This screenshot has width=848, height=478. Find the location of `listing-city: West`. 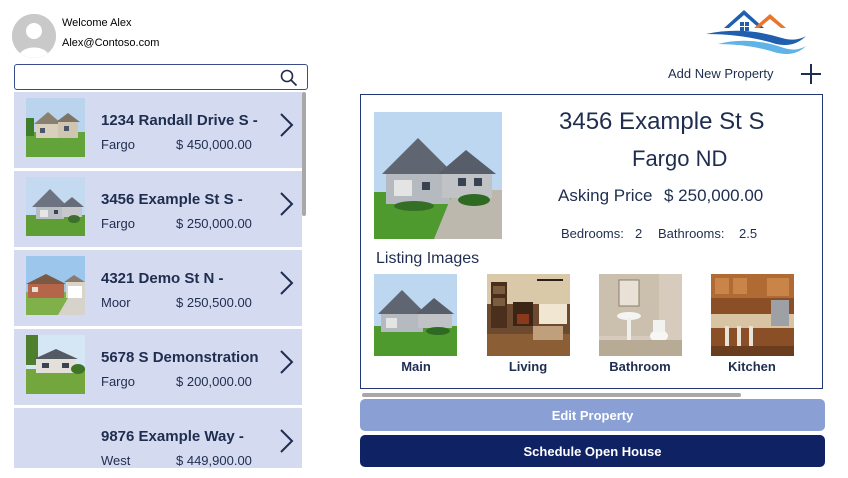

listing-city: West is located at coordinates (116, 460).